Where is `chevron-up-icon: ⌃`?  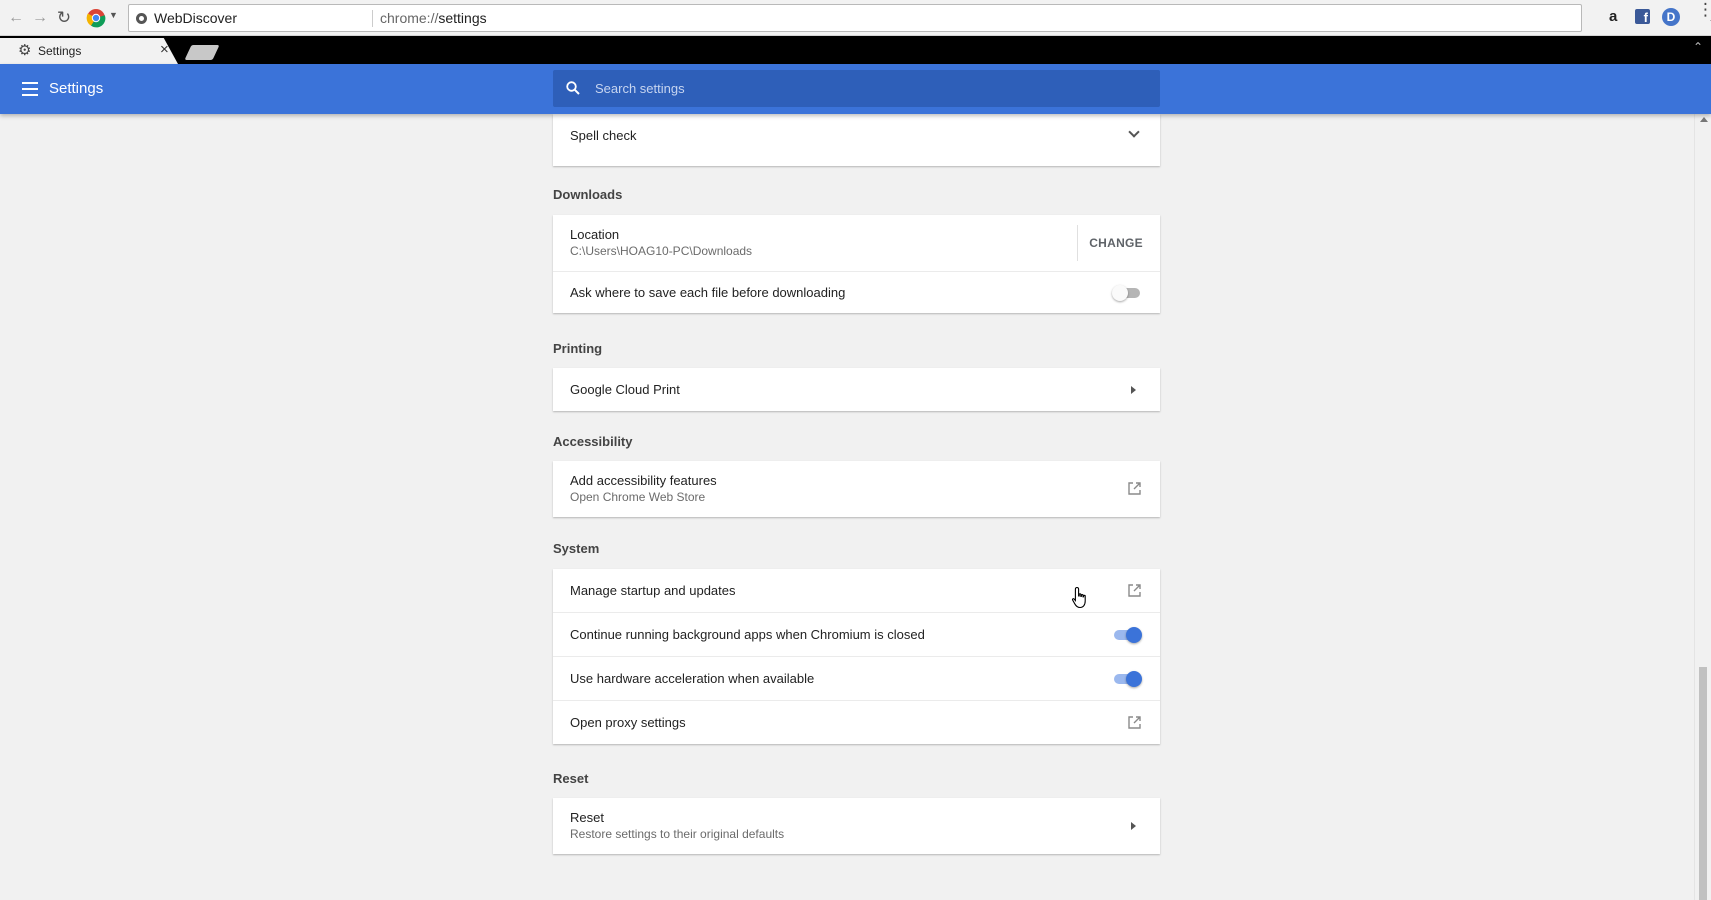 chevron-up-icon: ⌃ is located at coordinates (1698, 47).